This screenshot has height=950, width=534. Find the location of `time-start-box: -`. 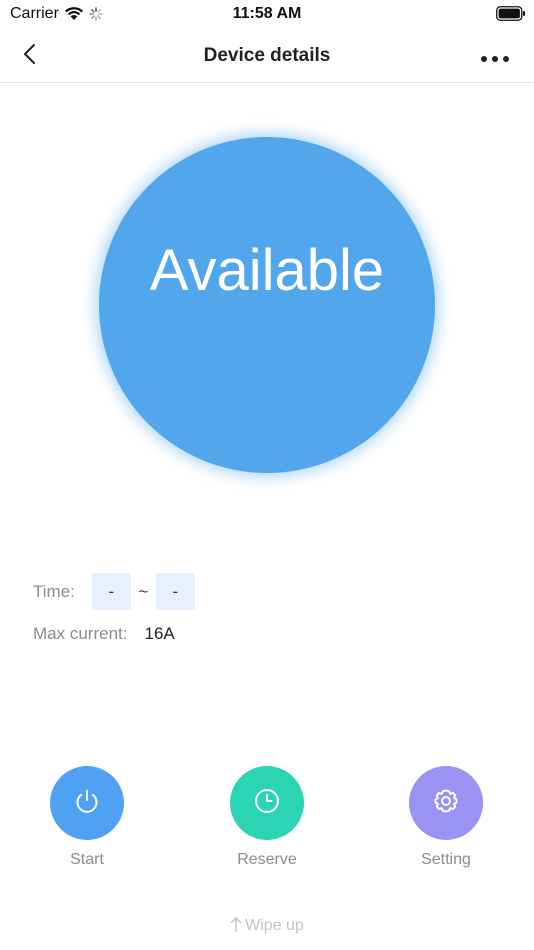

time-start-box: - is located at coordinates (111, 591).